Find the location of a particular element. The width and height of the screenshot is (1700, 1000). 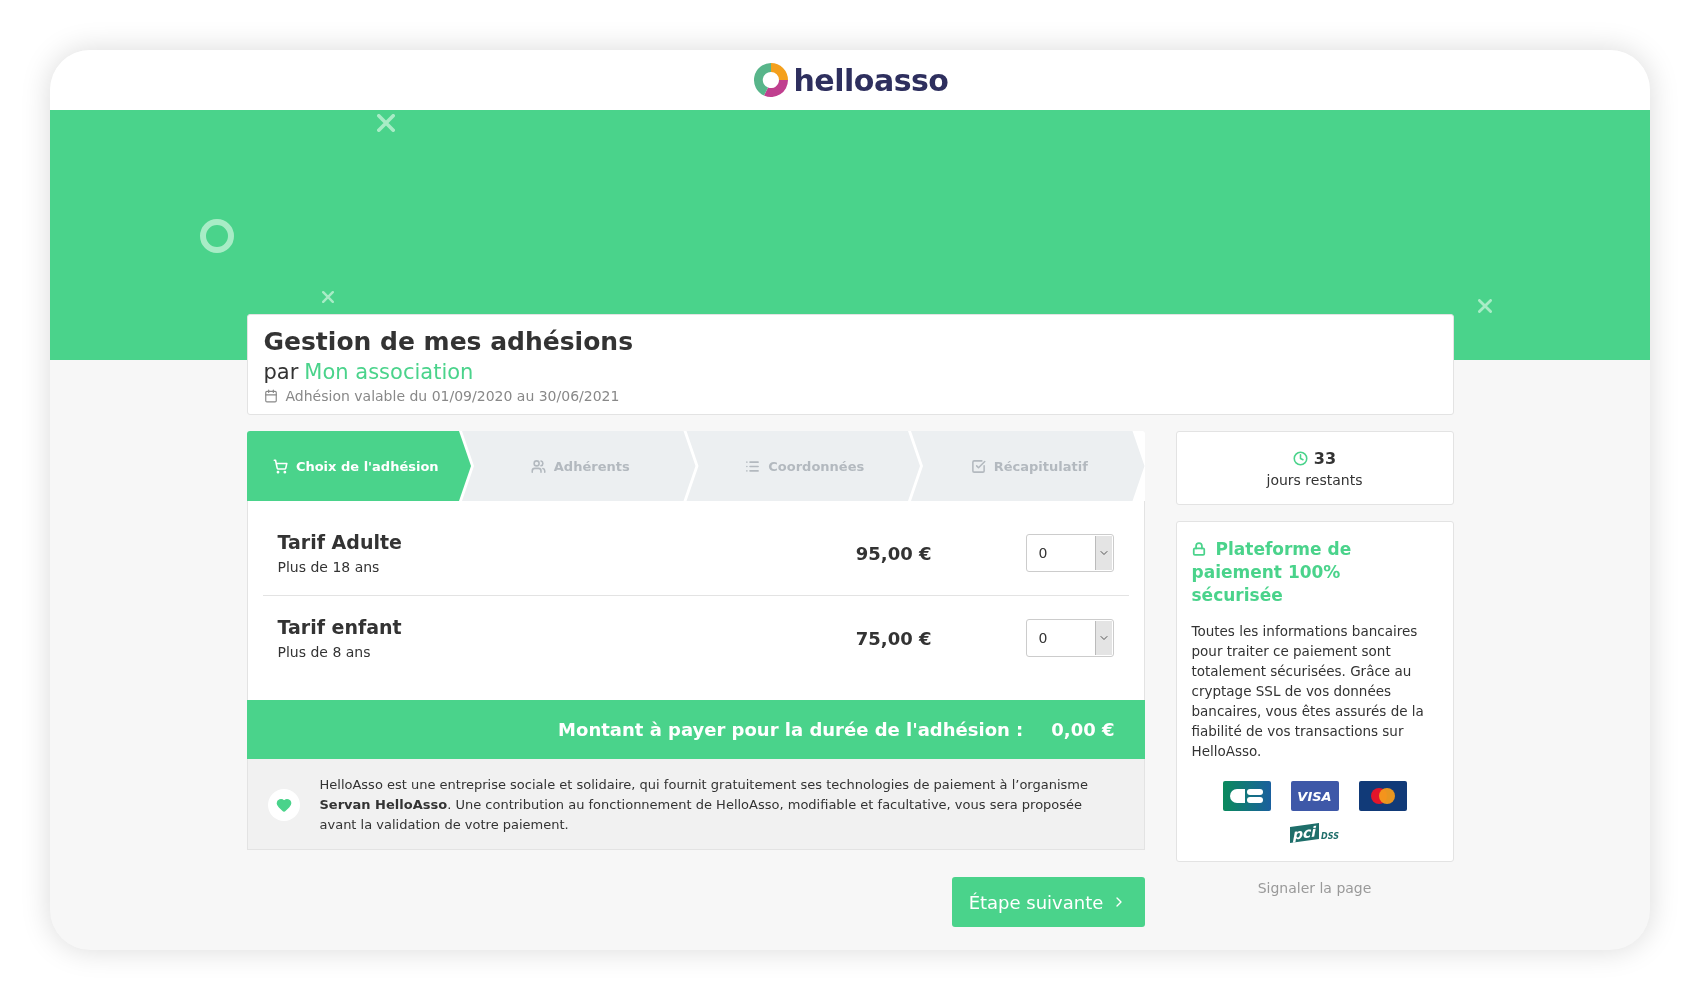

tariff-price: 95,00 € is located at coordinates (893, 553).